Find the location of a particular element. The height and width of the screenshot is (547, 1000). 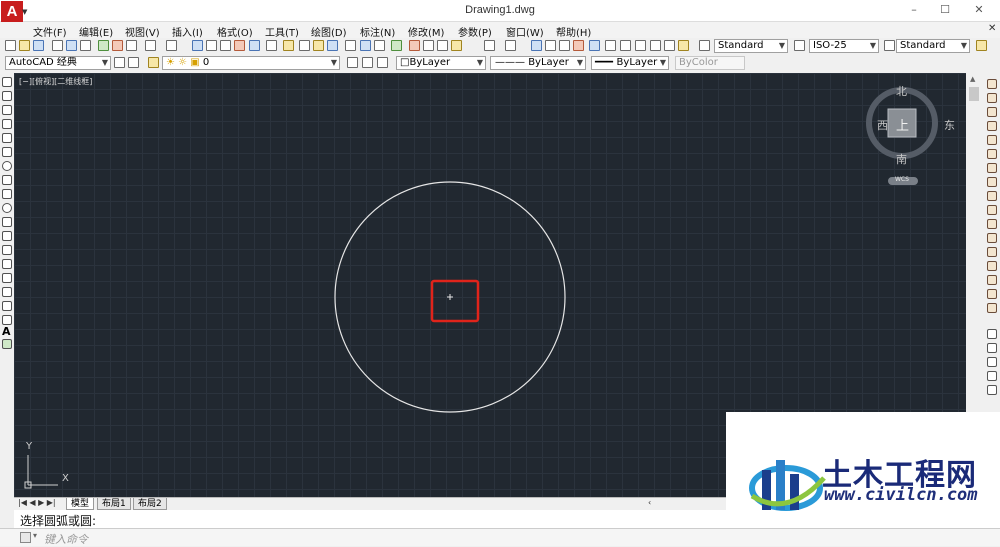

make-block-icon is located at coordinates (7, 250).